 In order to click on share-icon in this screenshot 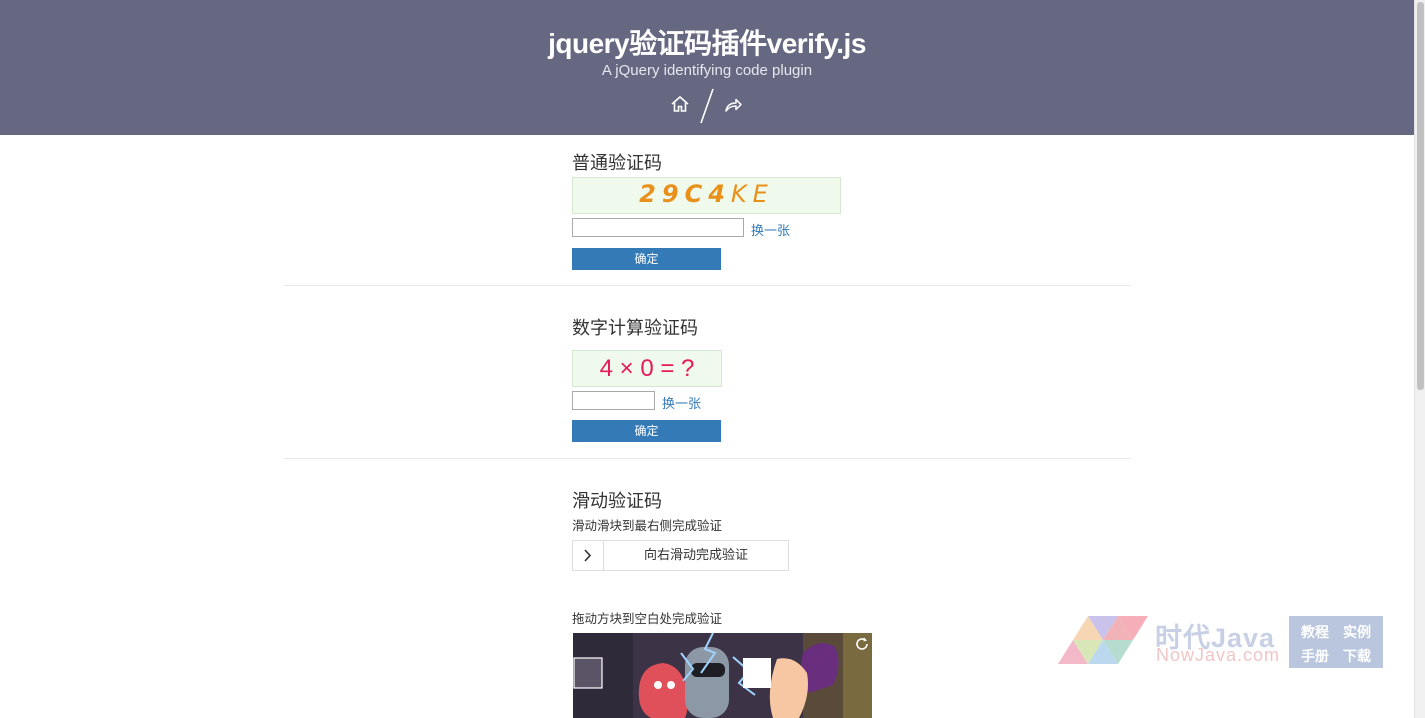, I will do `click(733, 105)`.